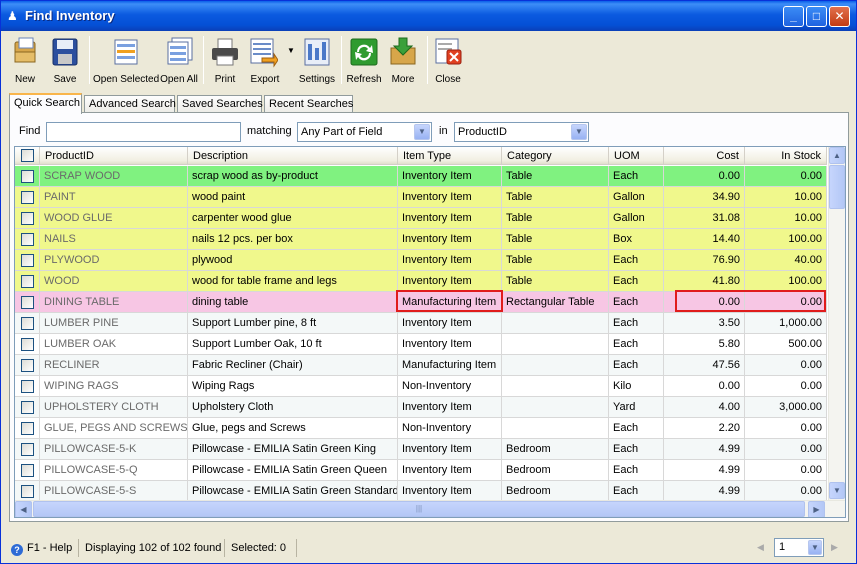 The height and width of the screenshot is (564, 857). Describe the element at coordinates (293, 156) in the screenshot. I see `column-description: Description` at that location.